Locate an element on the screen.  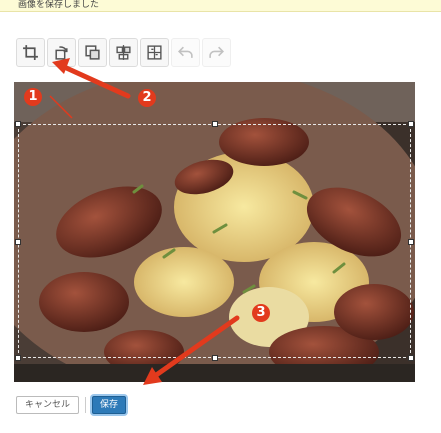
callout-badge-1: 1 is located at coordinates (33, 97).